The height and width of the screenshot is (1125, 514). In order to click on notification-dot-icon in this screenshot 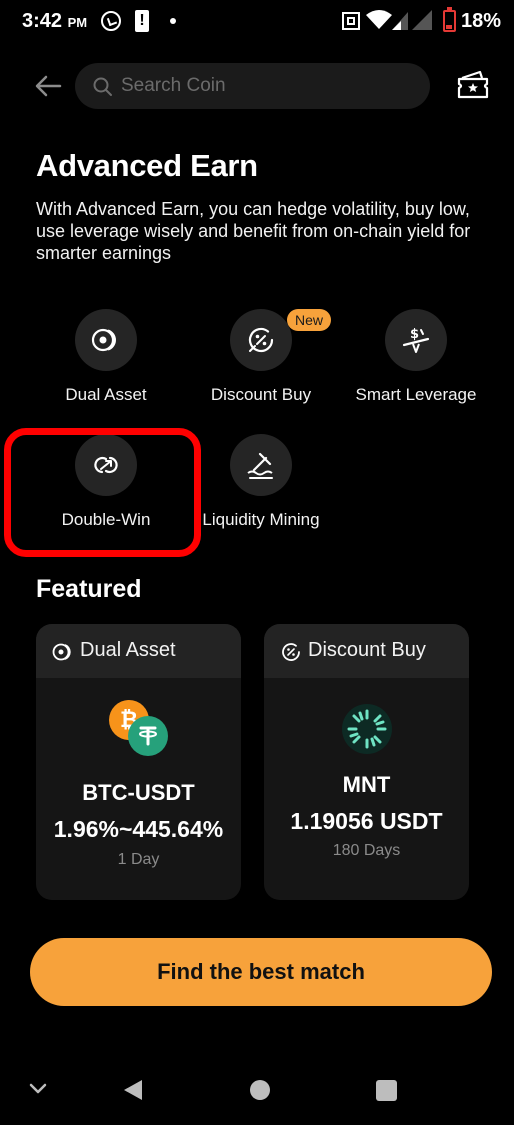, I will do `click(173, 21)`.